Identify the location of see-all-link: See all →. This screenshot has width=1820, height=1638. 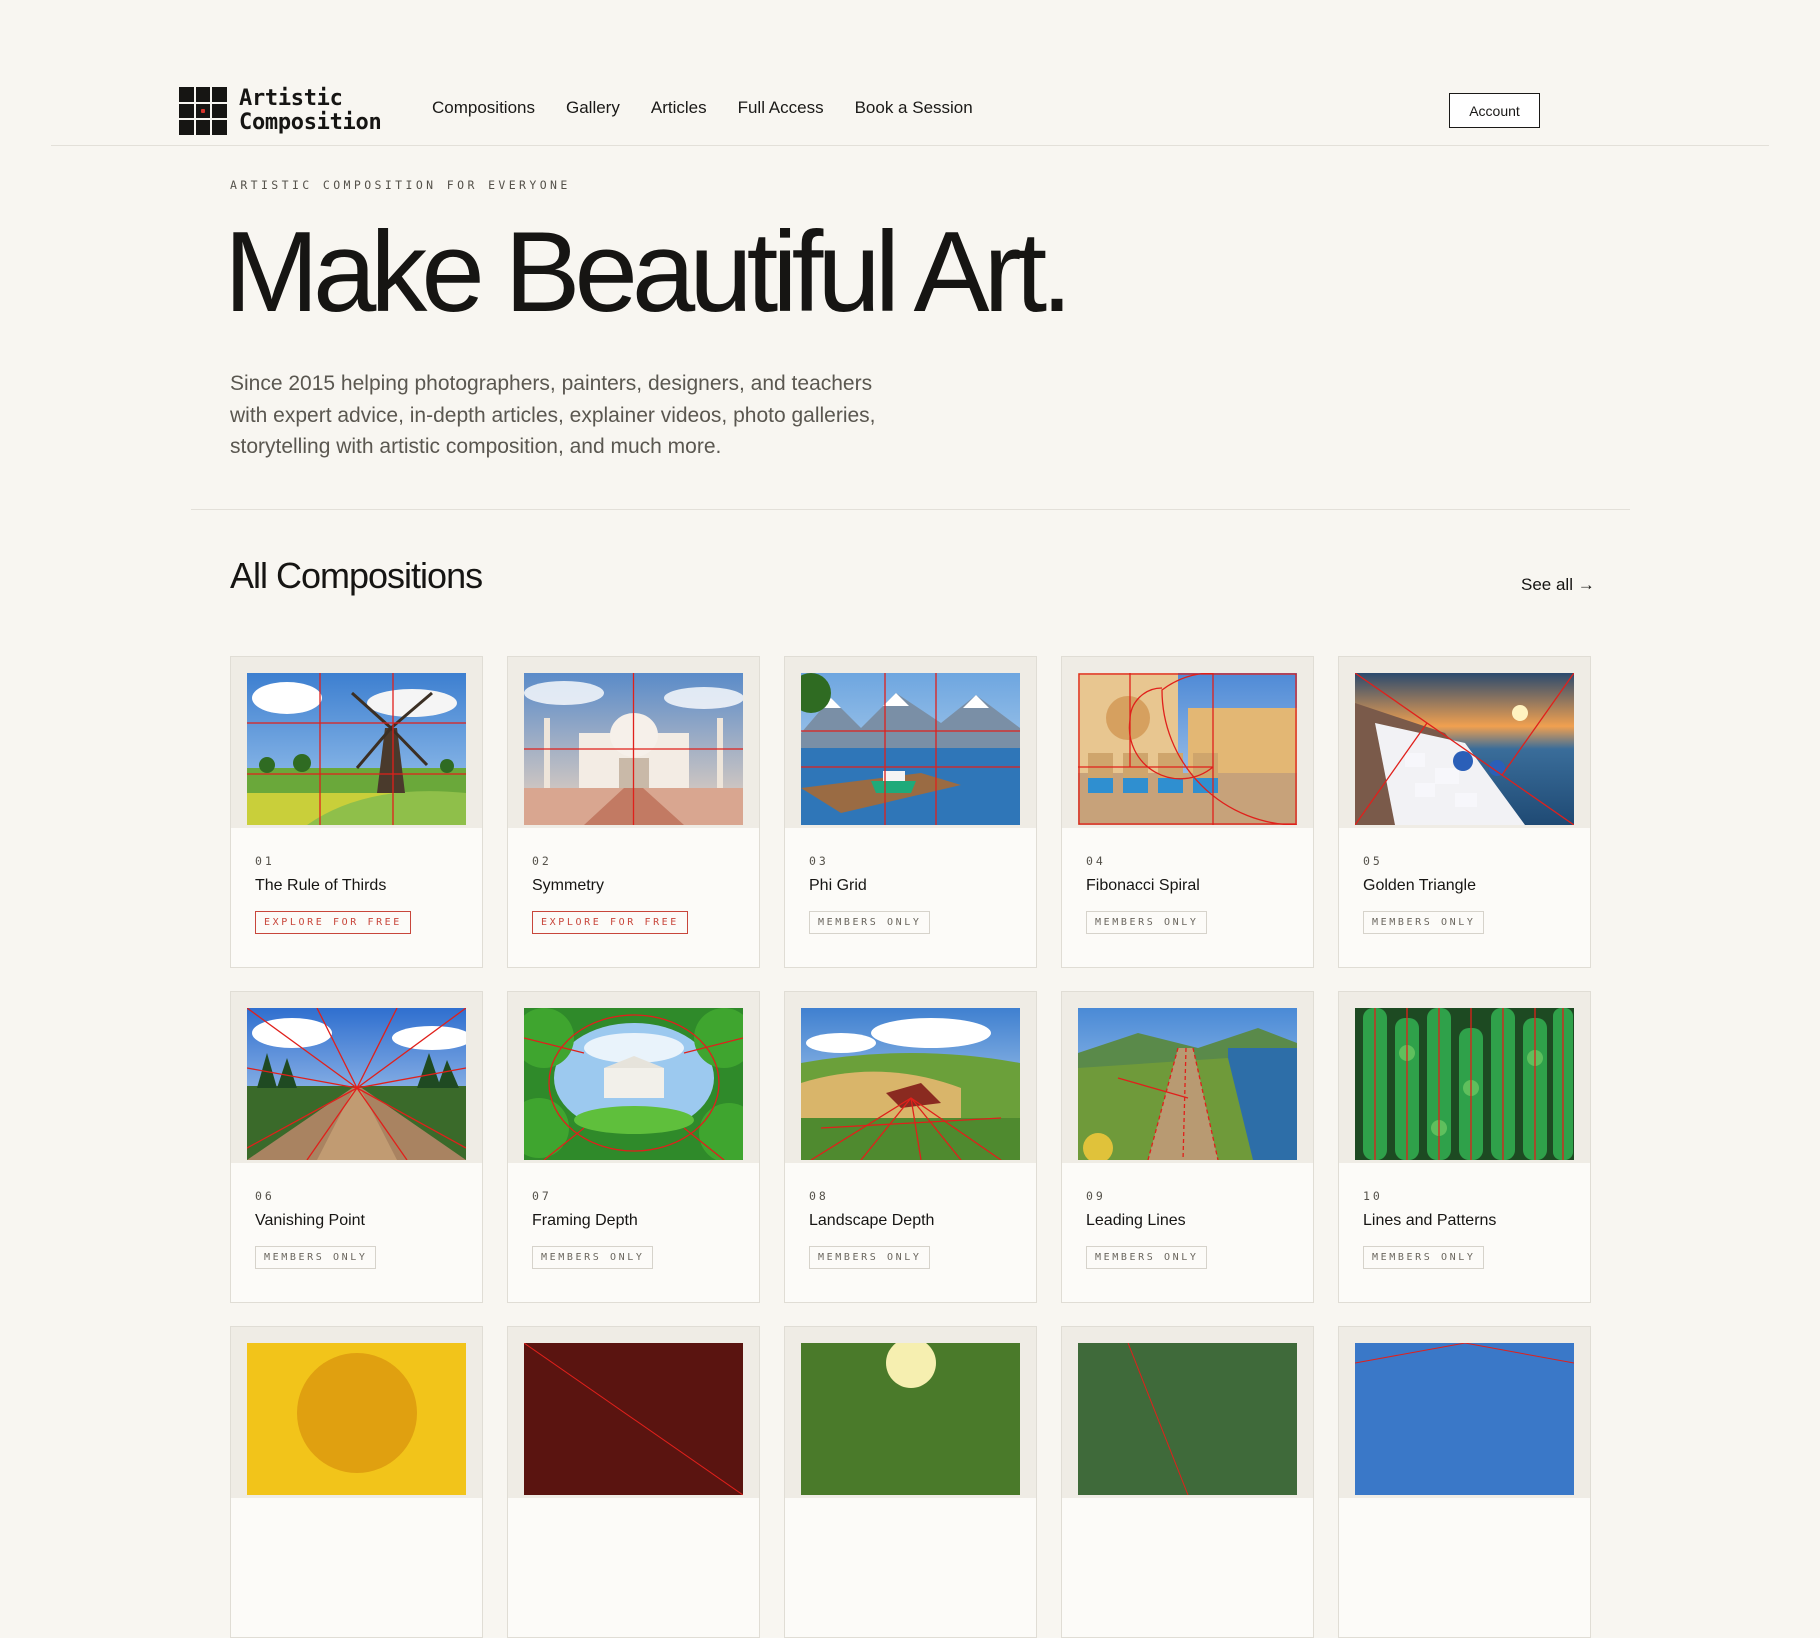
(1558, 585).